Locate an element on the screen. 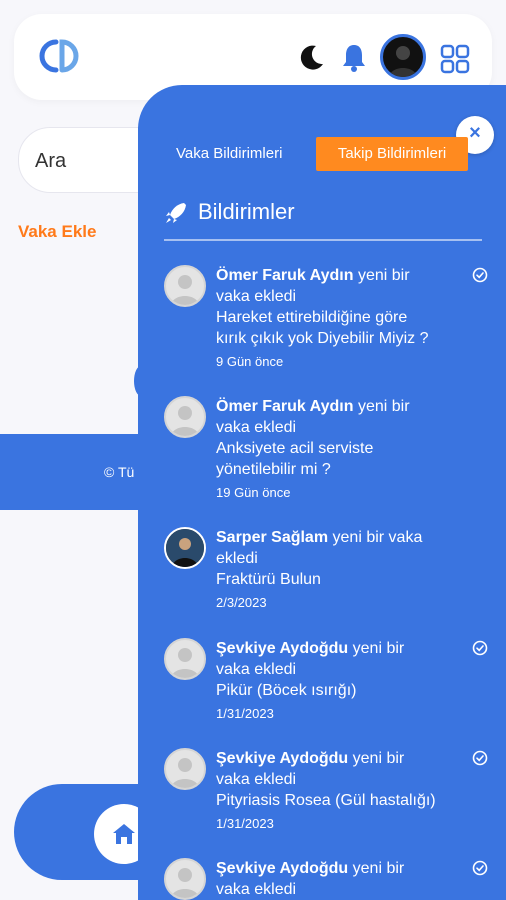 The height and width of the screenshot is (900, 506). notification-time: 9 Gün önce is located at coordinates (250, 361).